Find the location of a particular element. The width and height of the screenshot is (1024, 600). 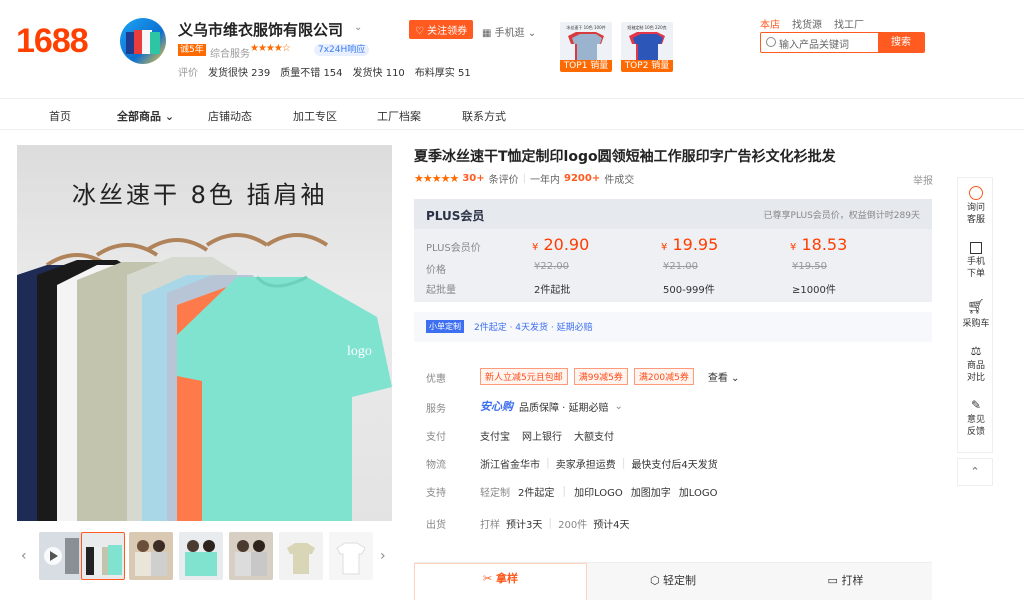

nav-news: 店铺动态 is located at coordinates (230, 116).